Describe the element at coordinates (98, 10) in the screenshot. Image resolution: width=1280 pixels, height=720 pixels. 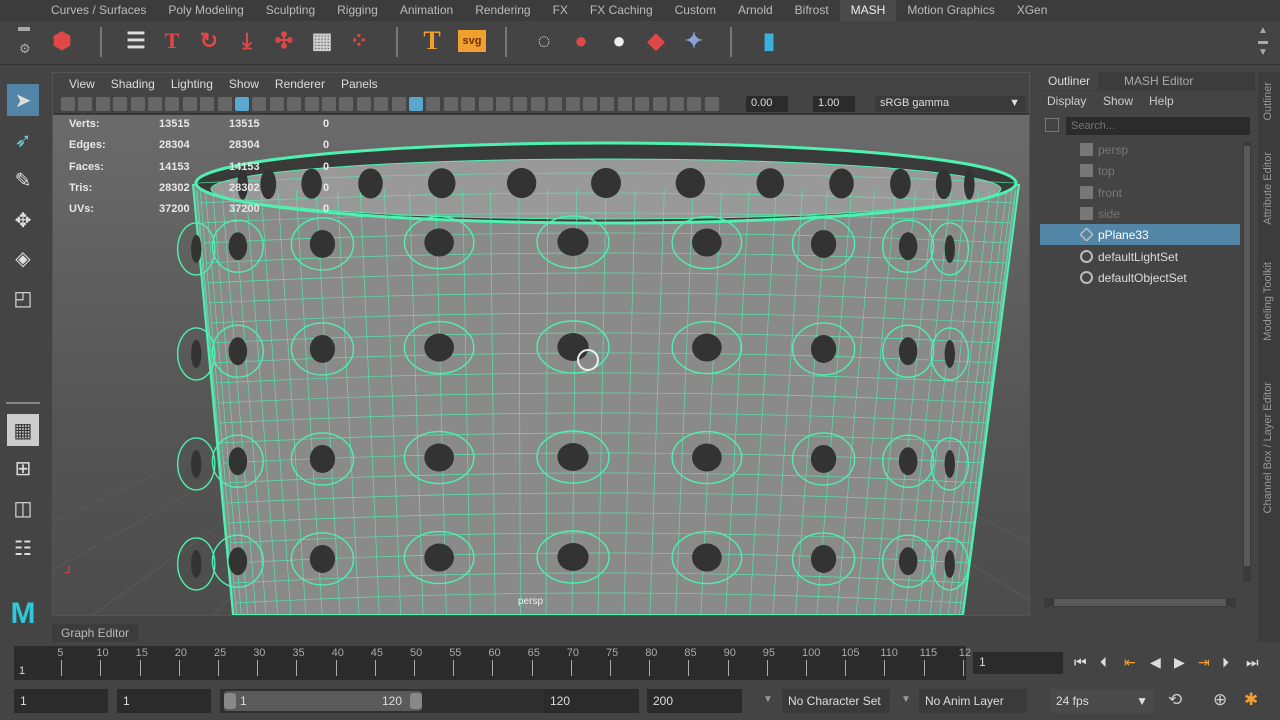
I see `shelf-tab: Curves / Surfaces` at that location.